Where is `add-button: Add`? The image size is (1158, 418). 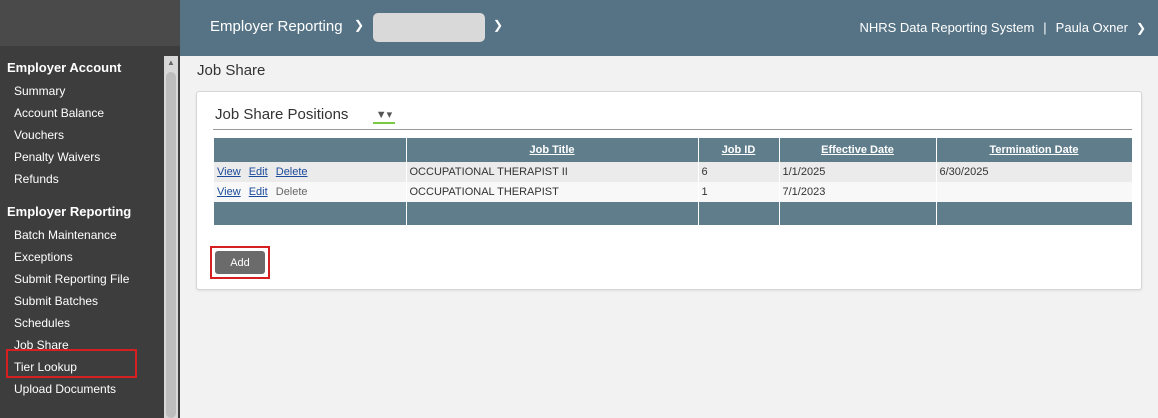
add-button: Add is located at coordinates (240, 262).